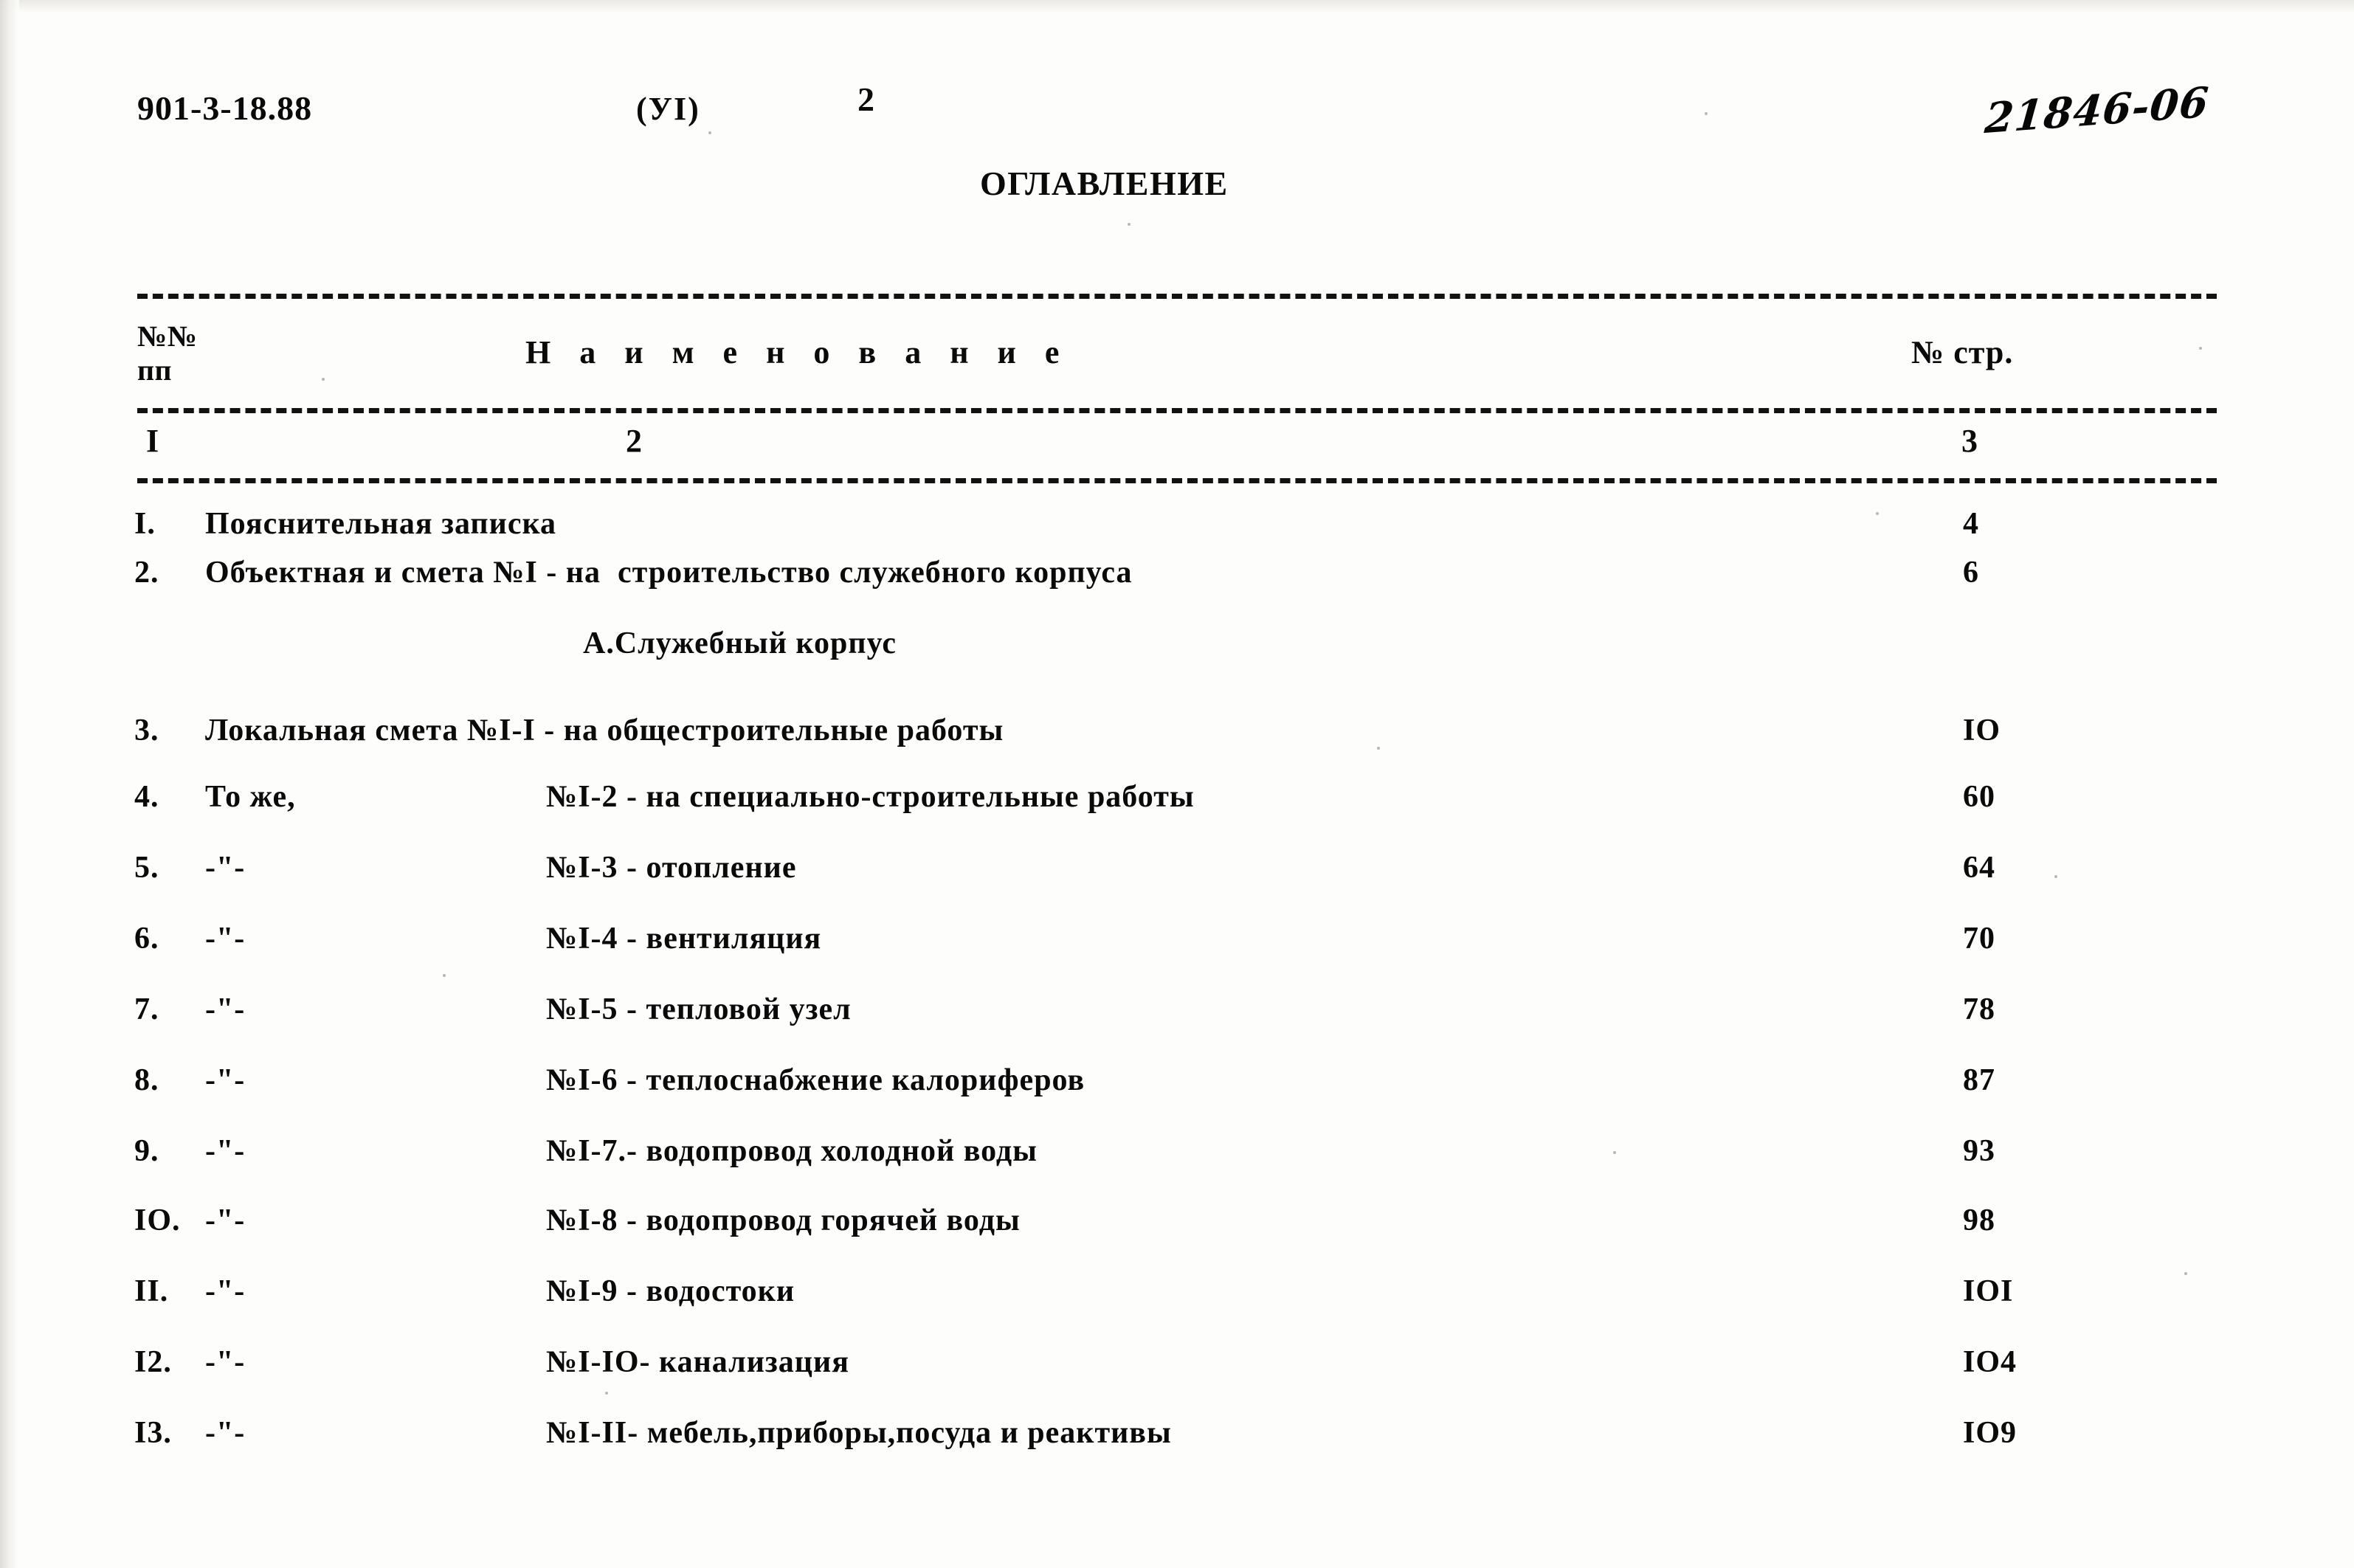 The image size is (2354, 1568). Describe the element at coordinates (1979, 868) in the screenshot. I see `row-page-number: 64` at that location.